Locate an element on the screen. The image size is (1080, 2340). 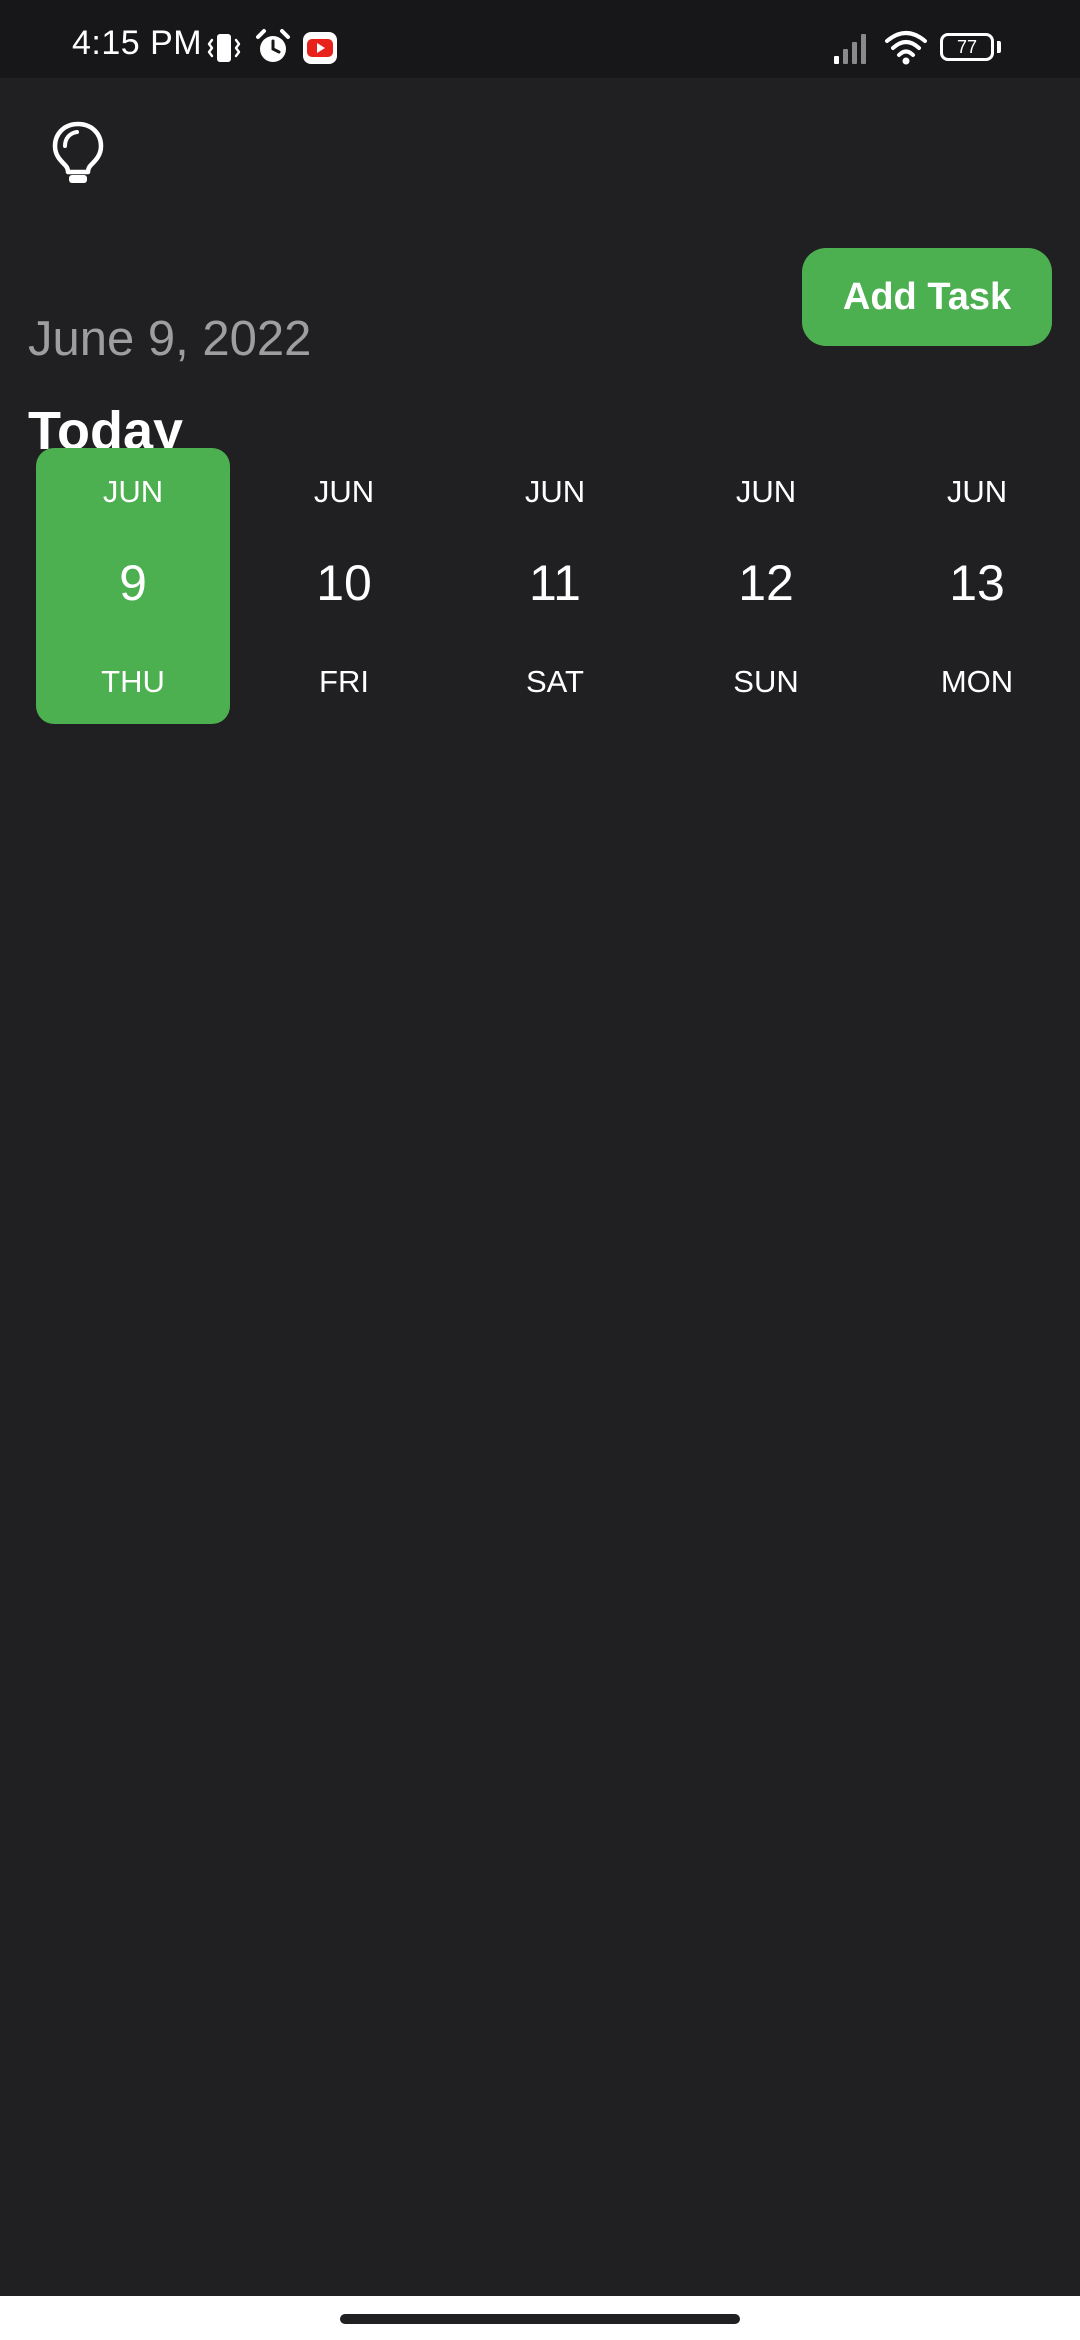
date-day: 9 is located at coordinates (133, 583).